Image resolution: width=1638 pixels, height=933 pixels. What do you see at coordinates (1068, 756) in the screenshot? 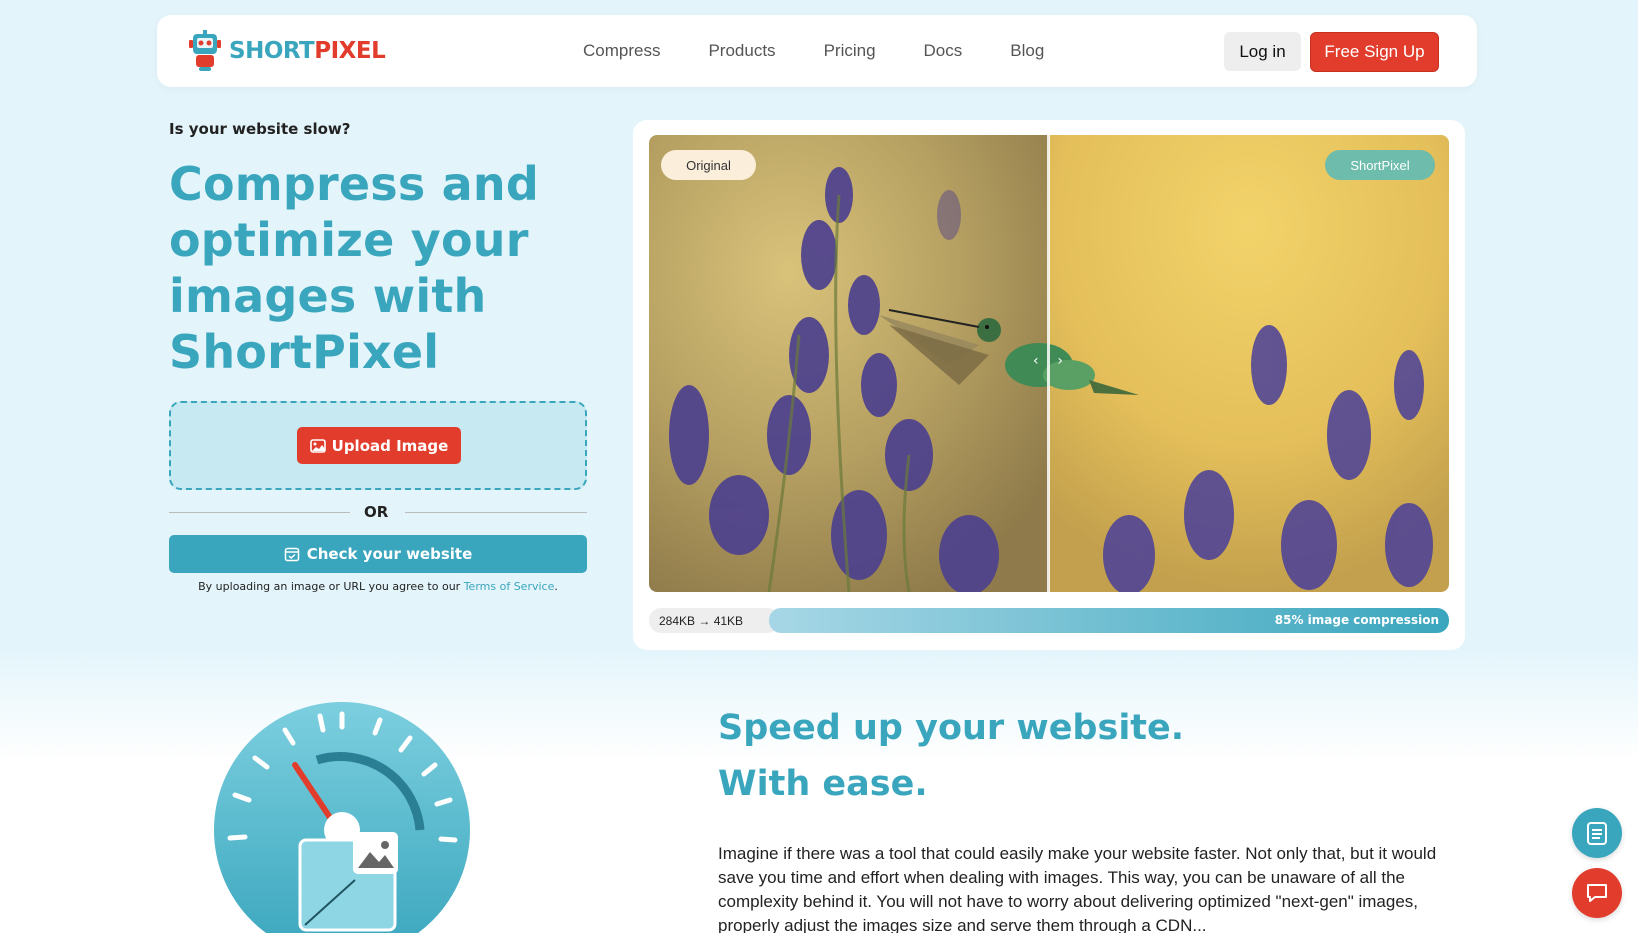
I see `speed-heading: Speed up your website. With ease.` at bounding box center [1068, 756].